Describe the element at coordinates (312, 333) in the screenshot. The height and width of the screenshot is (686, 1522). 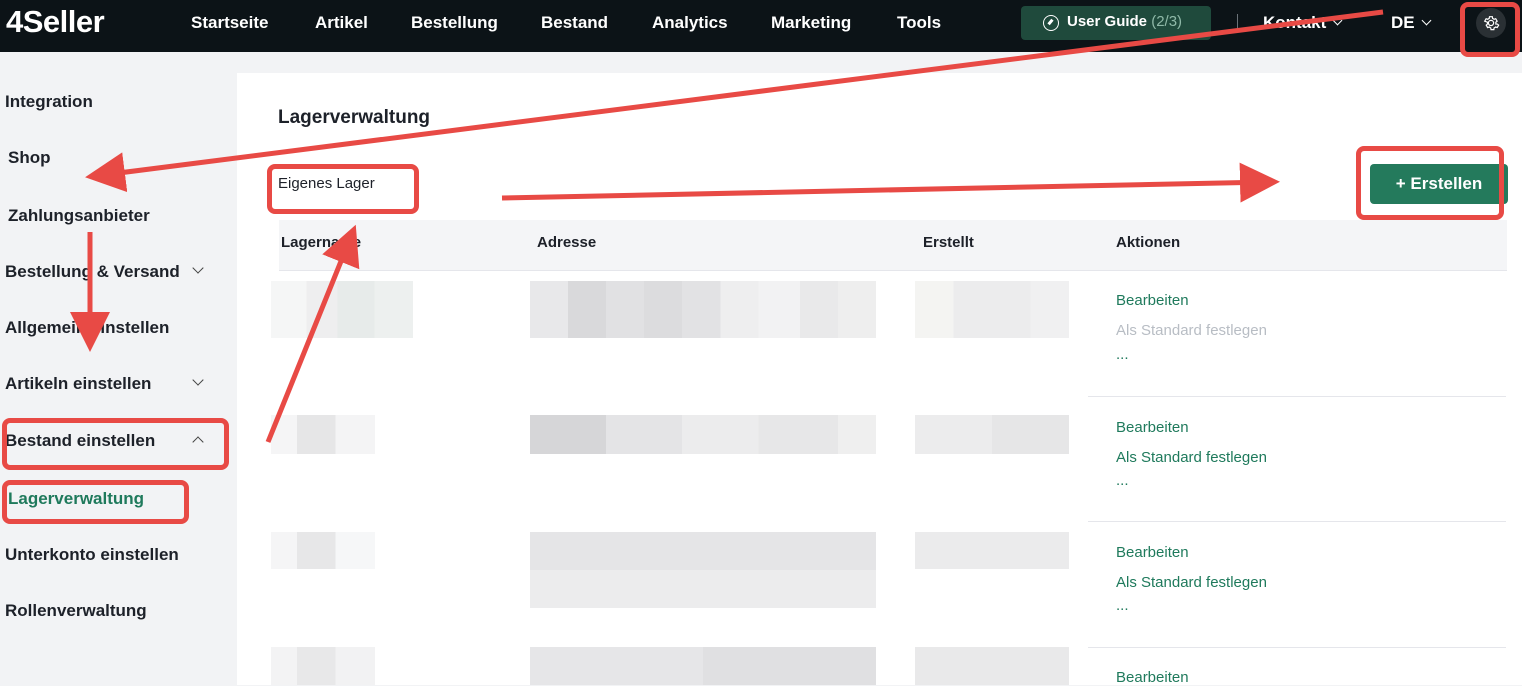
I see `arrow-lager-to-tab` at that location.